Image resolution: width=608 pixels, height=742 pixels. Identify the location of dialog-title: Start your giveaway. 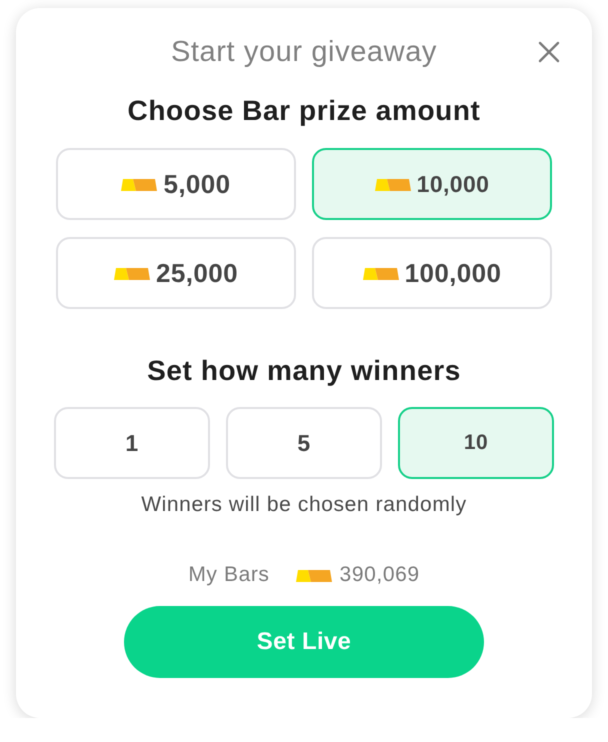
(304, 52).